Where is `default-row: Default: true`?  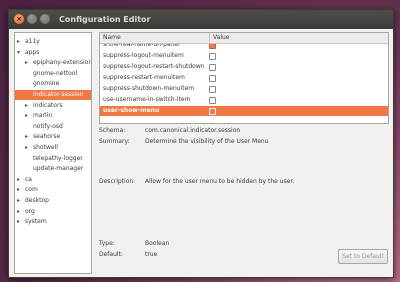 default-row: Default: true is located at coordinates (199, 256).